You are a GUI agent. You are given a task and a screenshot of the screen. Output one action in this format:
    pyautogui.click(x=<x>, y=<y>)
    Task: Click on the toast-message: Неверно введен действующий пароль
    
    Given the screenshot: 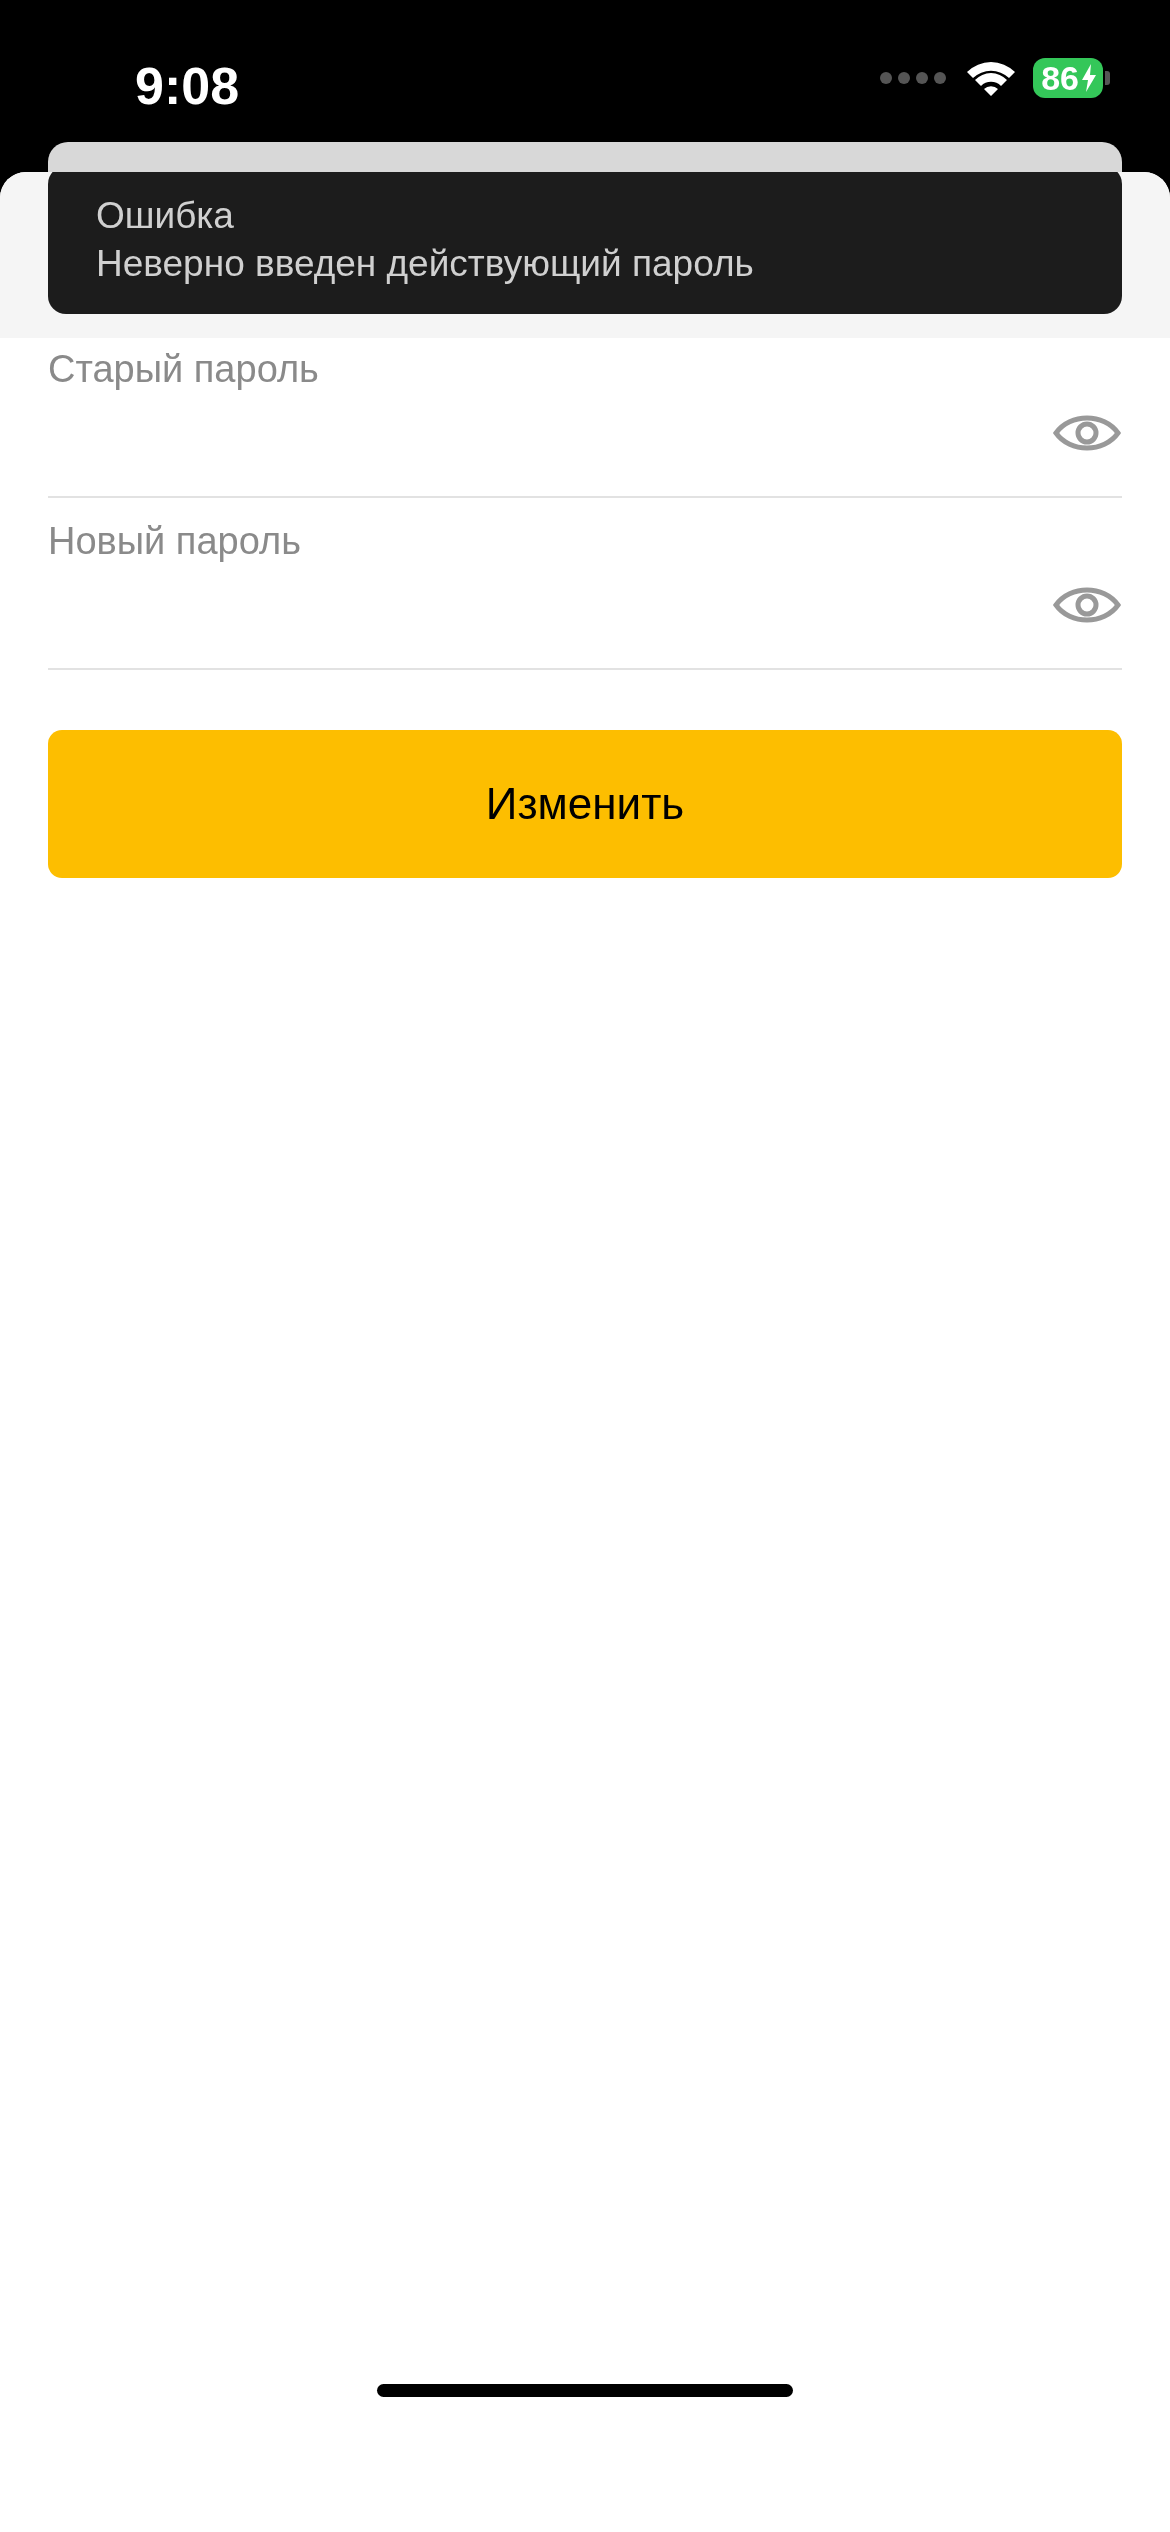 What is the action you would take?
    pyautogui.click(x=425, y=264)
    